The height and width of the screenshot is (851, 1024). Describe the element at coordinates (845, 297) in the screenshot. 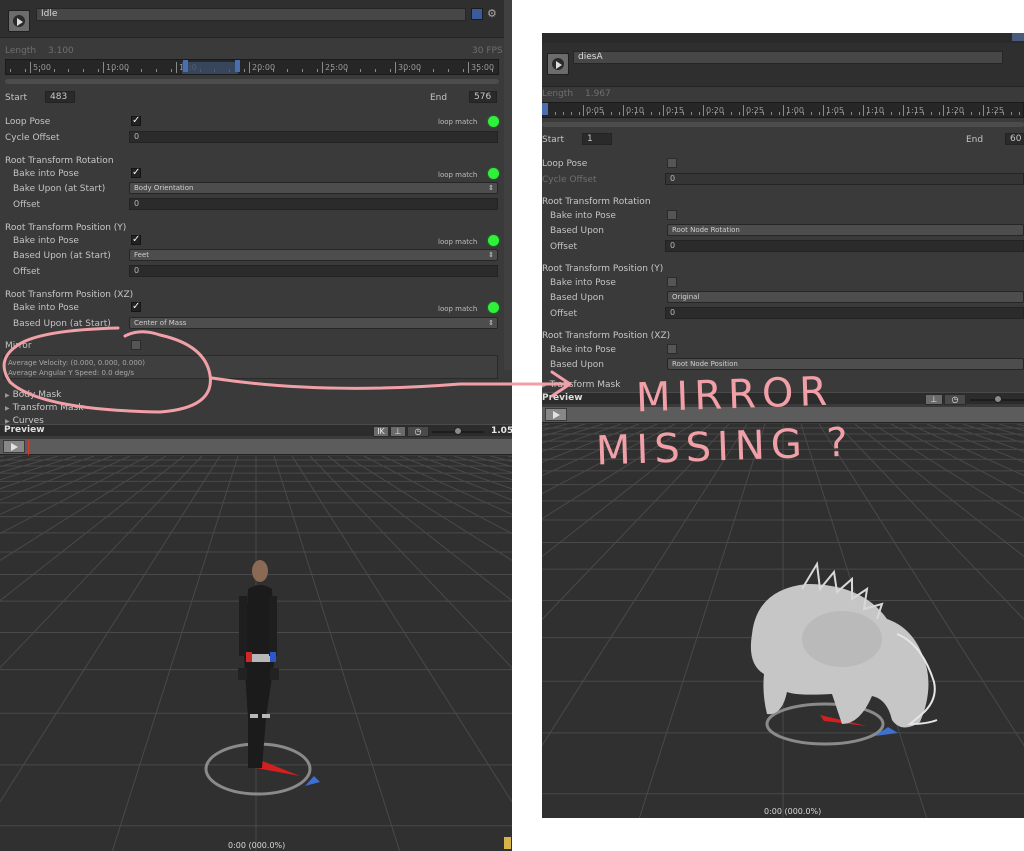

I see `position-y-based-dropdown: Original` at that location.